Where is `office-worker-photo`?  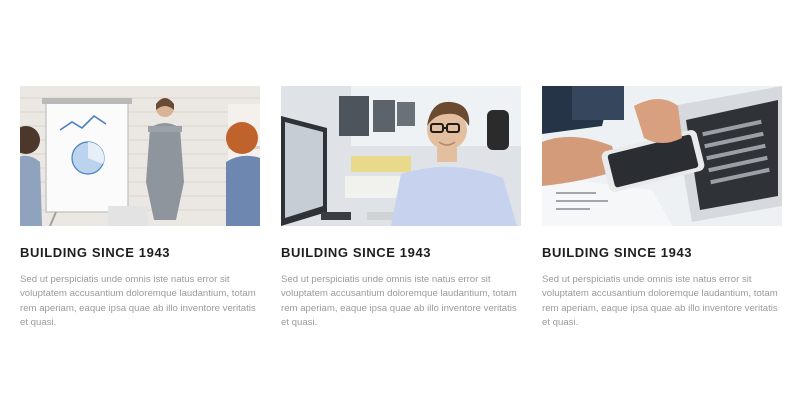 office-worker-photo is located at coordinates (401, 156).